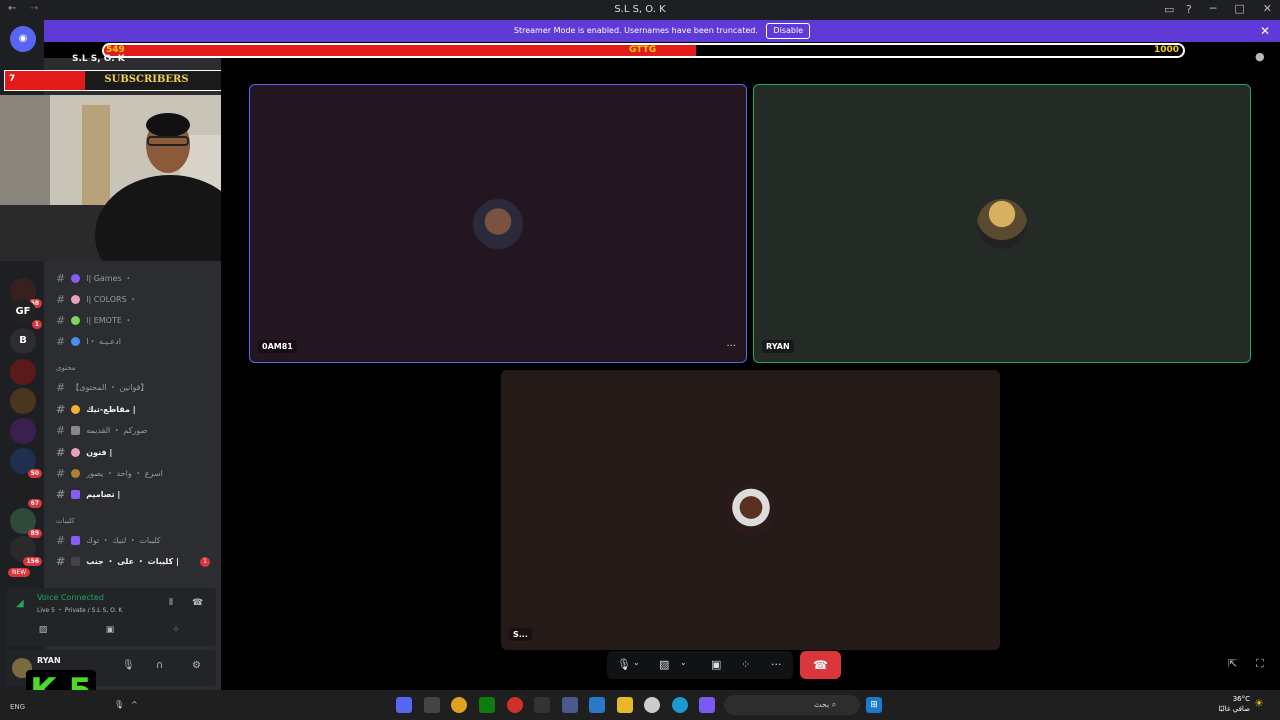 The height and width of the screenshot is (720, 1280). What do you see at coordinates (1260, 56) in the screenshot?
I see `chat-bubble-icon: ●` at bounding box center [1260, 56].